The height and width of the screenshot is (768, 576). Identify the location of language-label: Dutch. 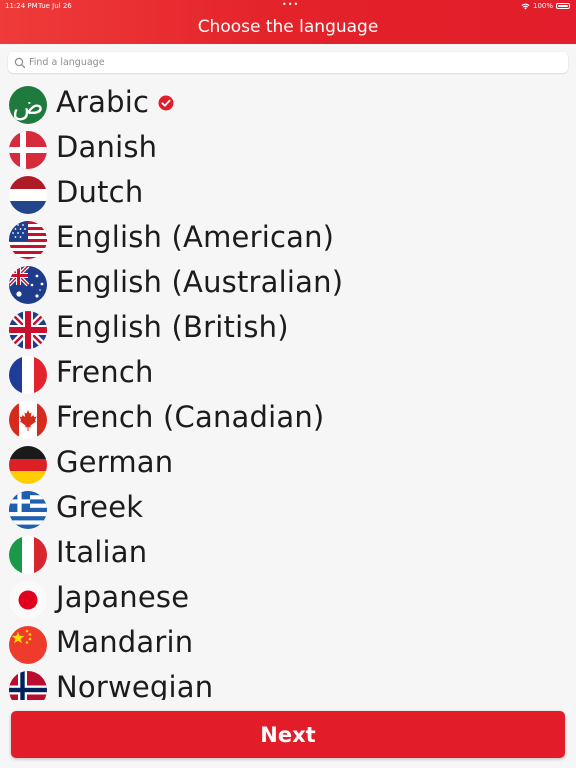
(100, 192).